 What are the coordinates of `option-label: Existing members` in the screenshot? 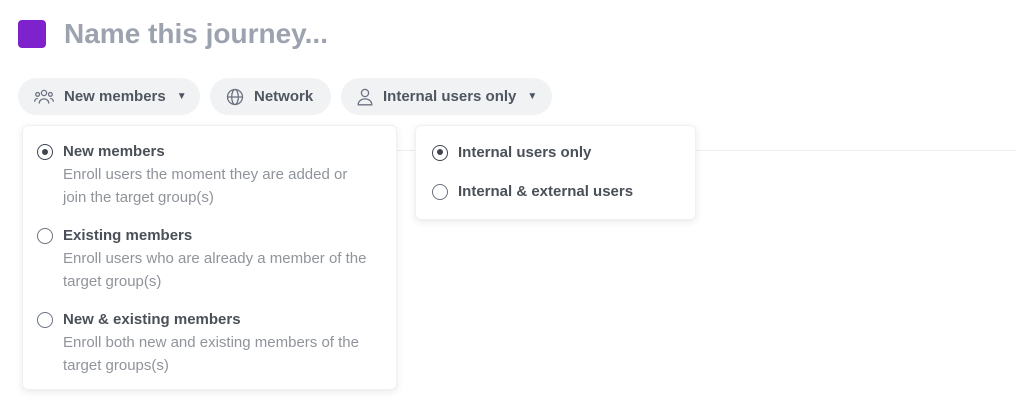 It's located at (128, 235).